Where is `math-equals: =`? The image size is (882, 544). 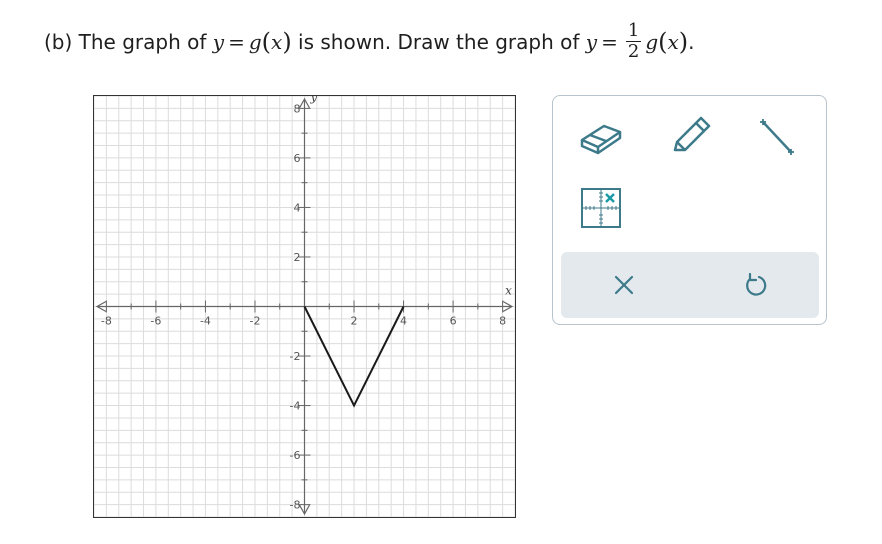 math-equals: = is located at coordinates (236, 42).